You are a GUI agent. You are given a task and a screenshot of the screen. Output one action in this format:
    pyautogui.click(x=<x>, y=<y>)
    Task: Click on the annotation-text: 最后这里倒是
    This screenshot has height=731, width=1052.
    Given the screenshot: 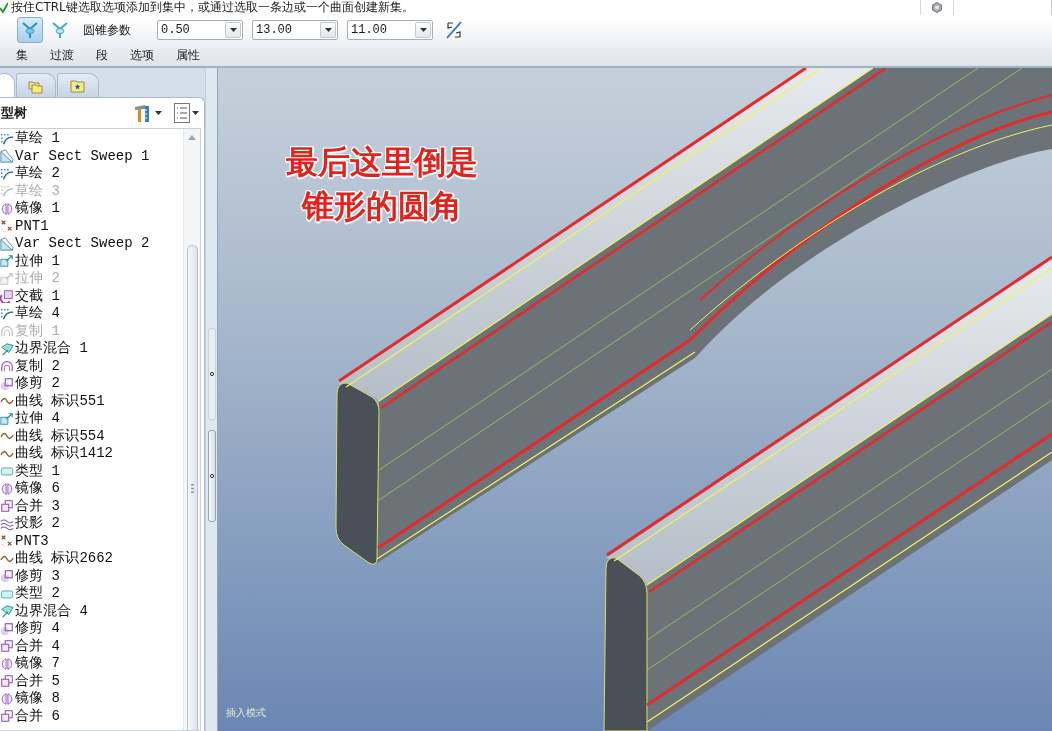 What is the action you would take?
    pyautogui.click(x=382, y=162)
    